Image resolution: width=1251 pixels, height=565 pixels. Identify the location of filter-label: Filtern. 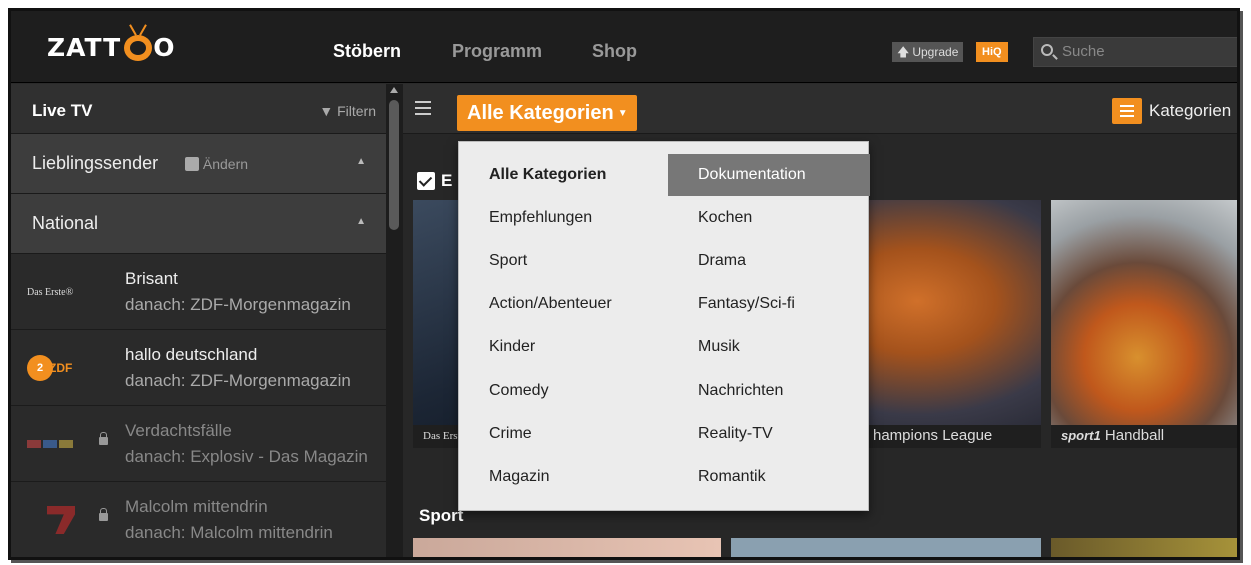
(356, 111).